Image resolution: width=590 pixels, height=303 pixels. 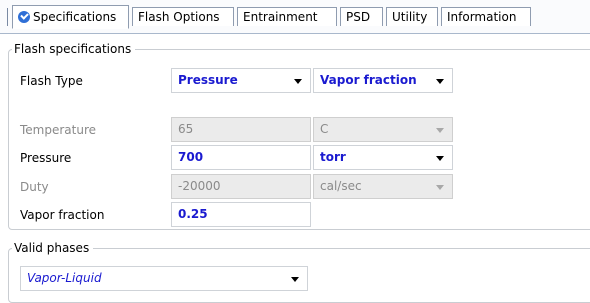 What do you see at coordinates (24, 17) in the screenshot?
I see `check-circle-icon` at bounding box center [24, 17].